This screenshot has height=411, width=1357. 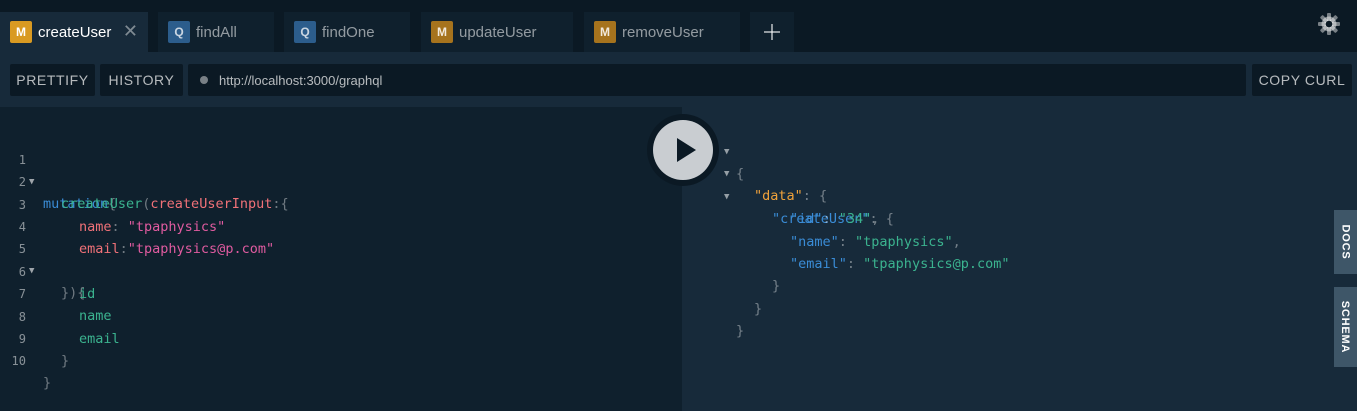 I want to click on code-line: 6 id, so click(x=341, y=270).